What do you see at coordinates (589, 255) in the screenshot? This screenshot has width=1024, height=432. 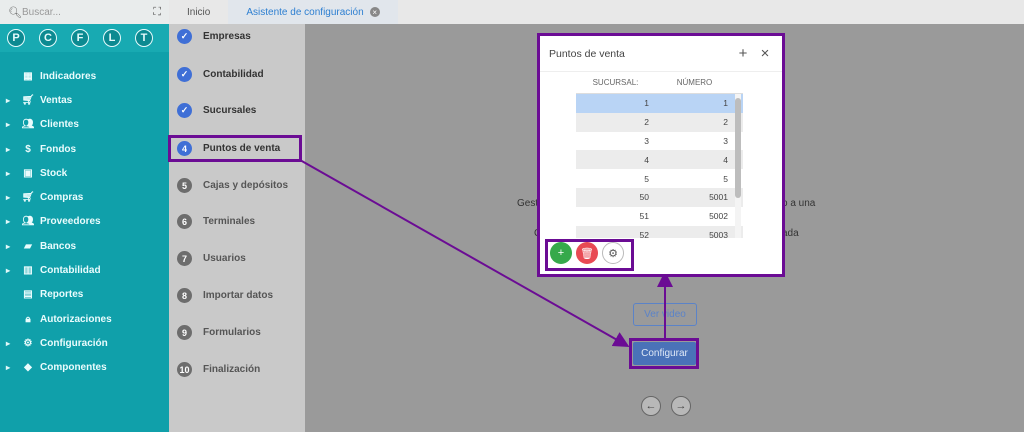 I see `highlight-actions` at bounding box center [589, 255].